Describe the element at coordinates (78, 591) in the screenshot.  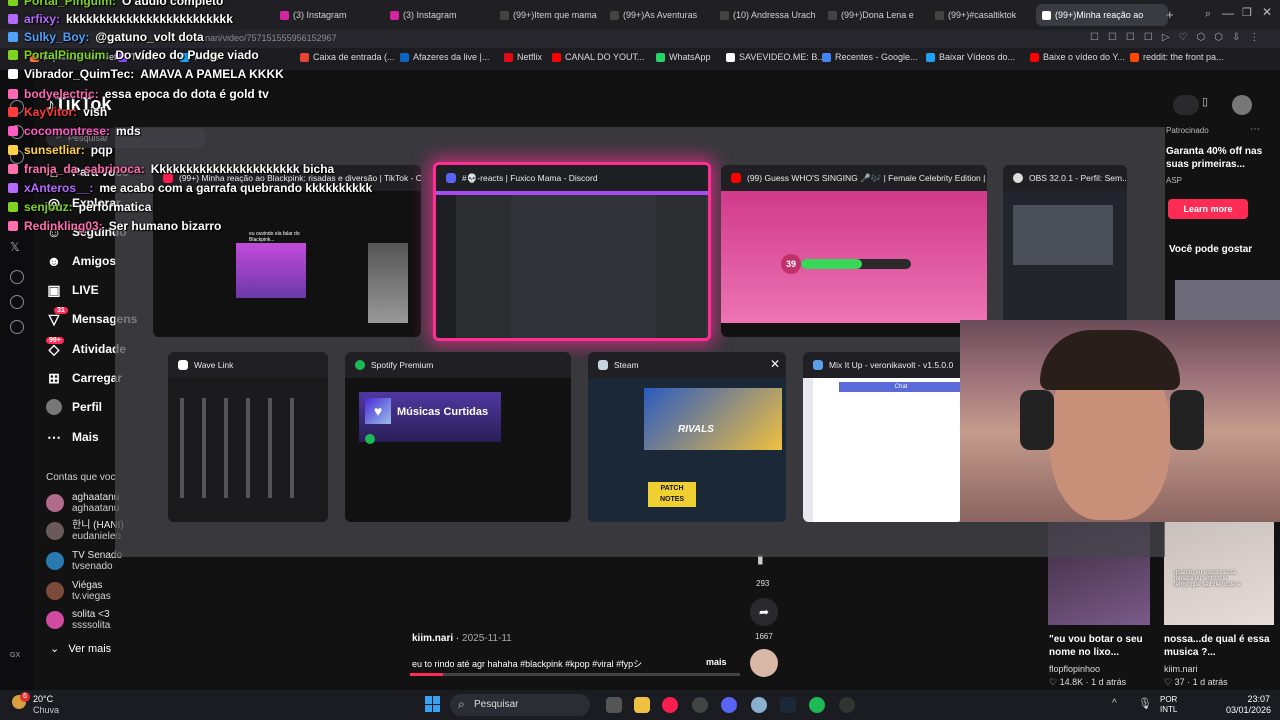
I see `following-account: Viégas tv.viegas` at that location.